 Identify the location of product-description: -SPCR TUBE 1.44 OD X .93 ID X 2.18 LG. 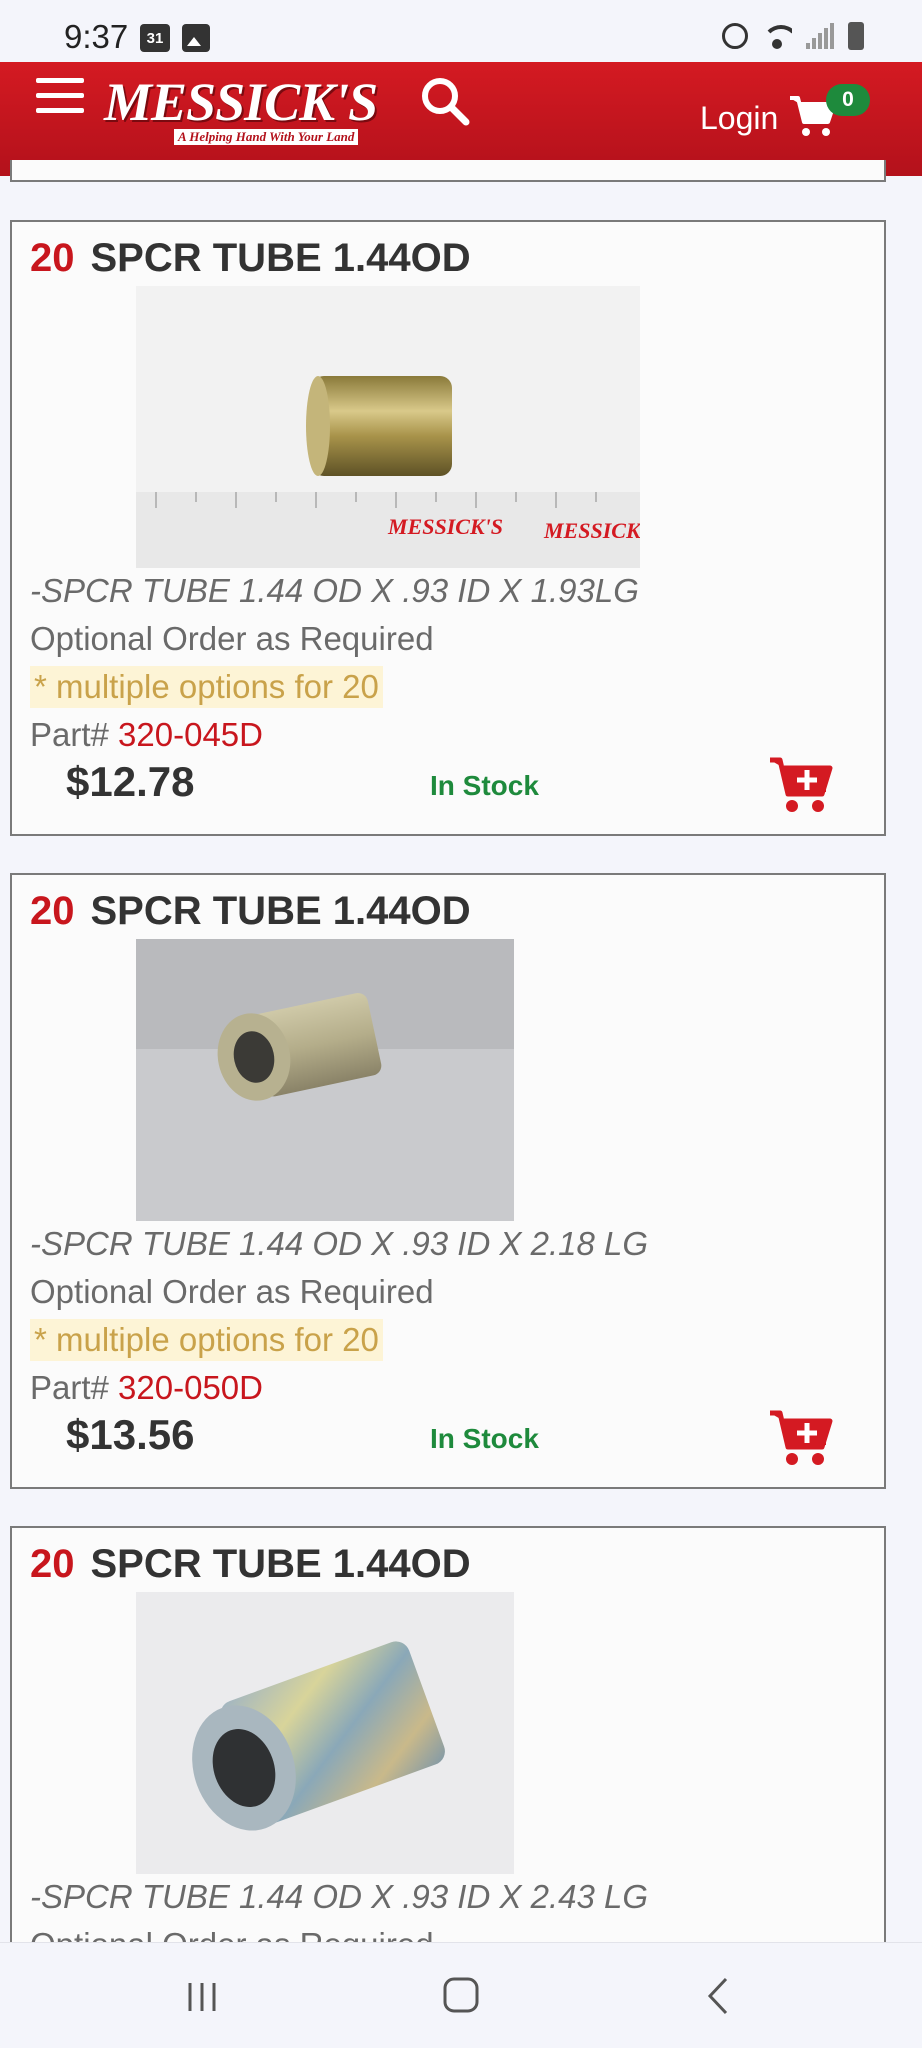
(339, 1243).